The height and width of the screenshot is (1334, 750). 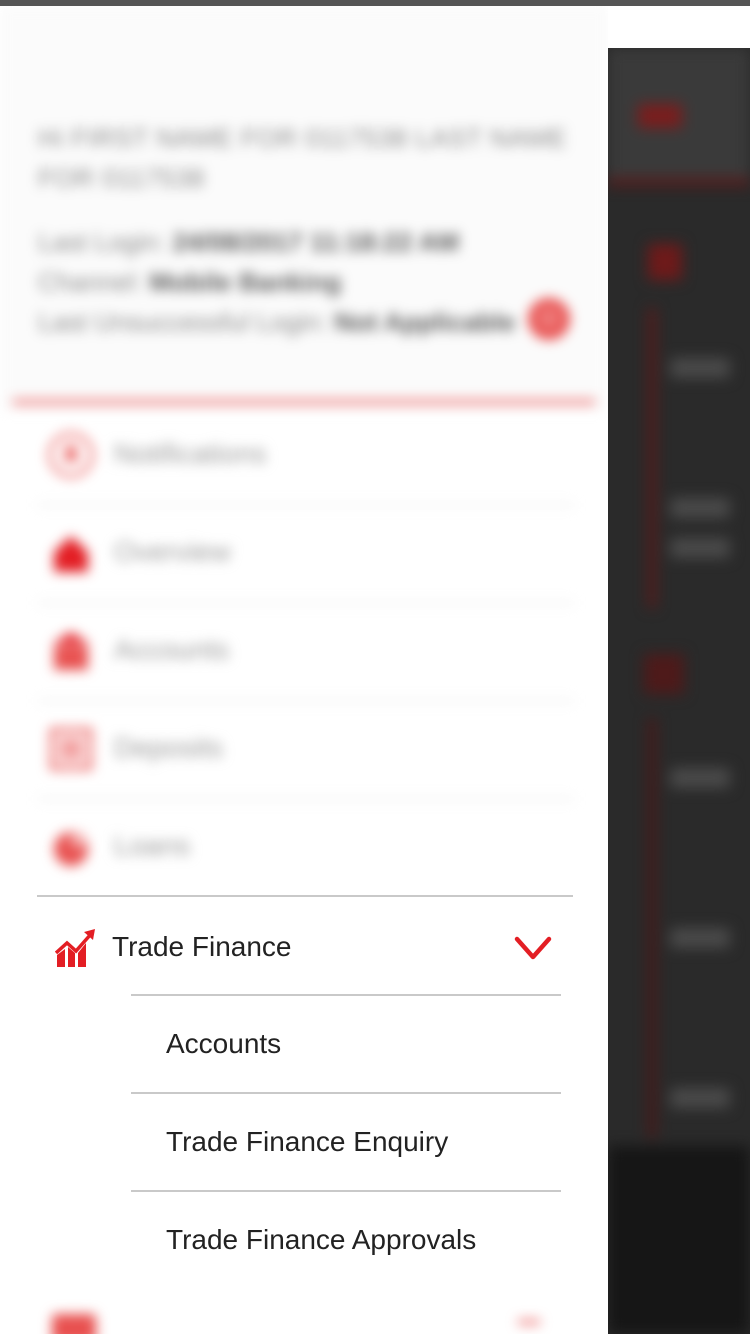 I want to click on unsuccessful-login-label: Last Unsuccessful Login:, so click(x=183, y=322).